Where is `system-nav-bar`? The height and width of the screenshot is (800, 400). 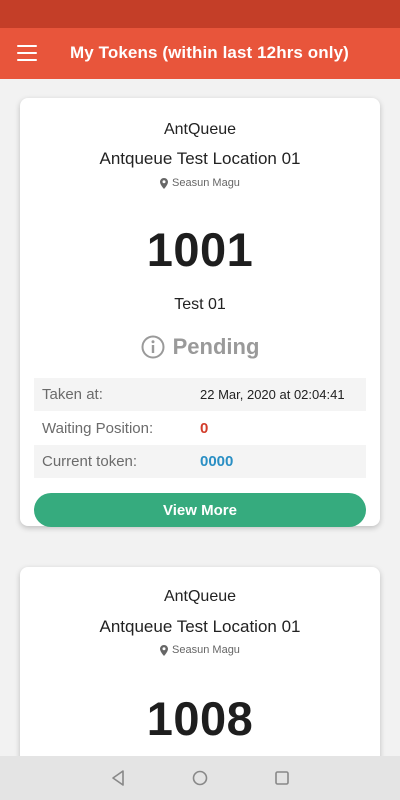 system-nav-bar is located at coordinates (200, 778).